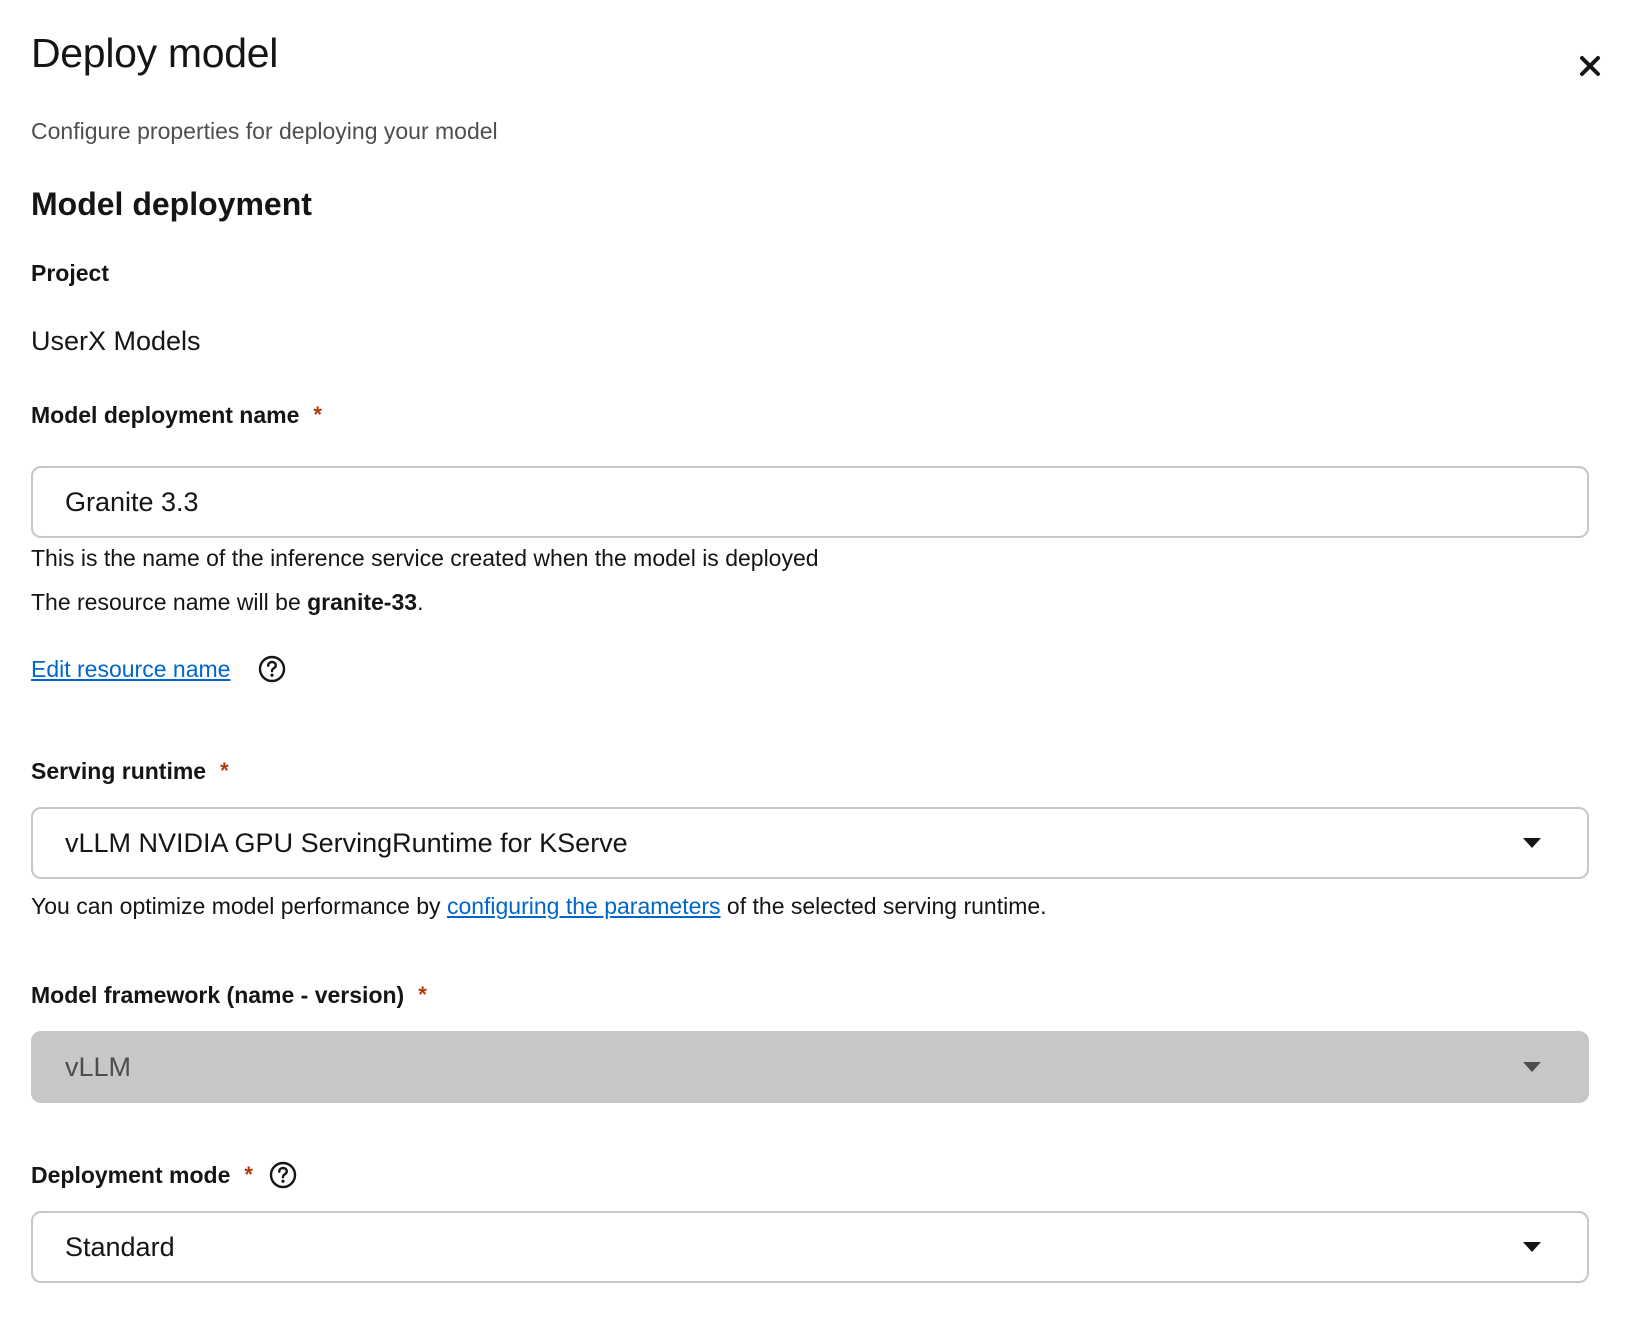  What do you see at coordinates (810, 1247) in the screenshot?
I see `deployment-mode-select: Standard` at bounding box center [810, 1247].